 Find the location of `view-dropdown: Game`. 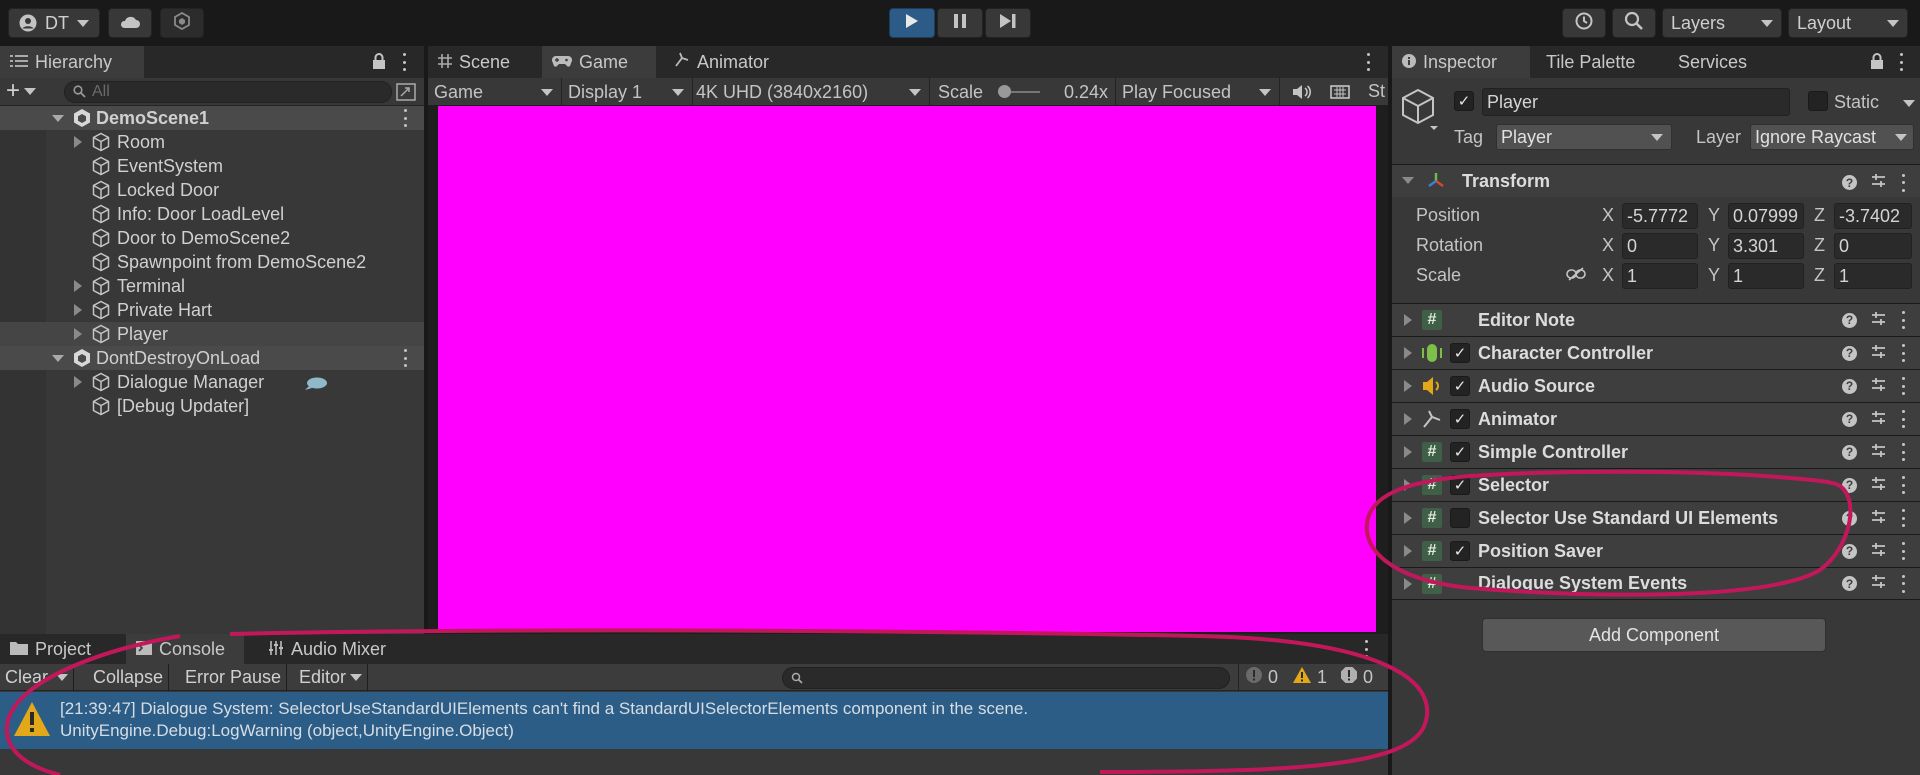

view-dropdown: Game is located at coordinates (498, 91).